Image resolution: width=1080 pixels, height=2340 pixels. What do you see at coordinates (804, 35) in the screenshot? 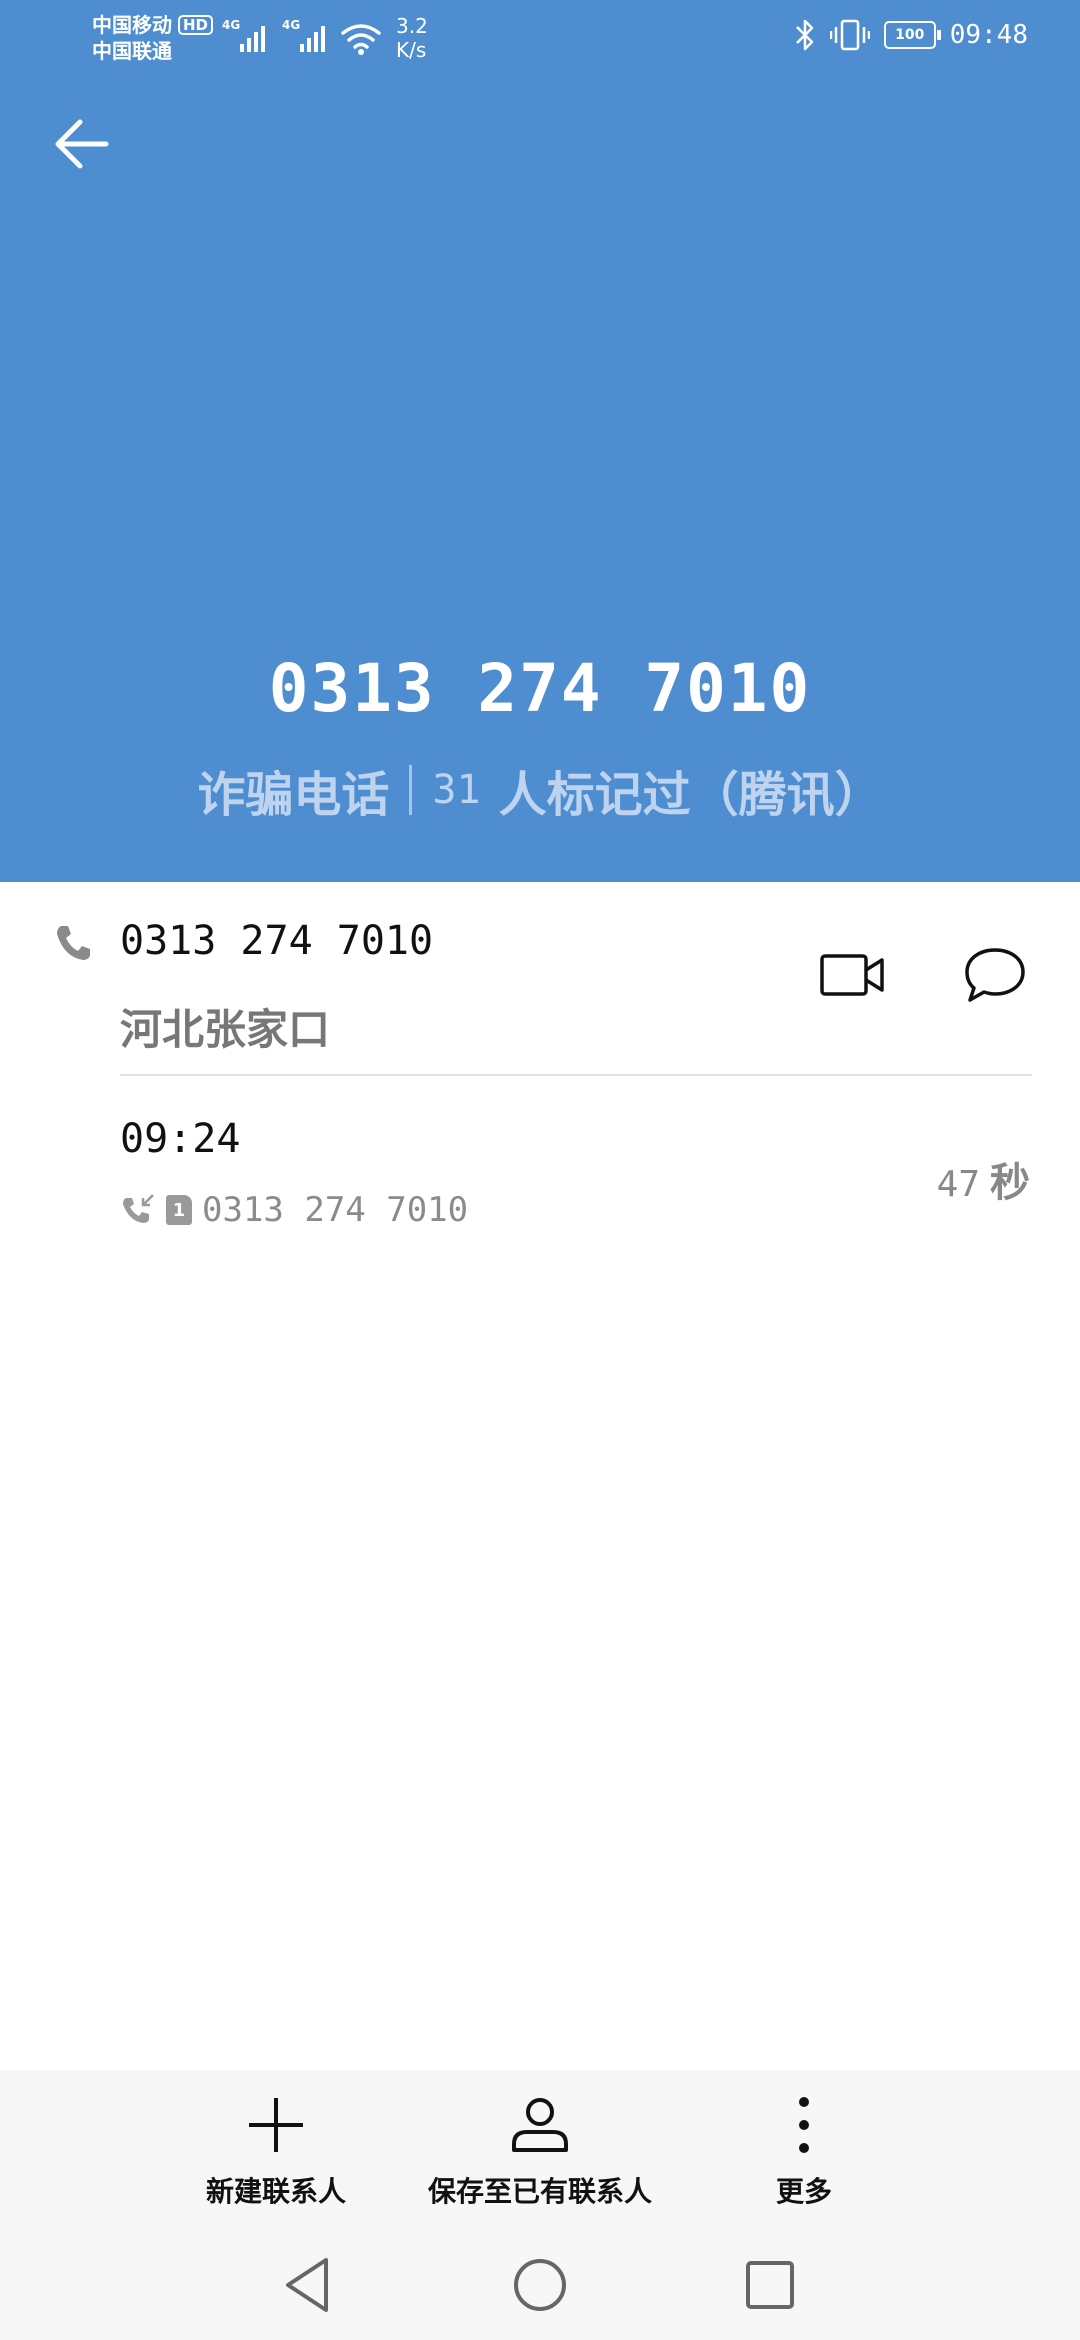
I see `bluetooth-icon` at bounding box center [804, 35].